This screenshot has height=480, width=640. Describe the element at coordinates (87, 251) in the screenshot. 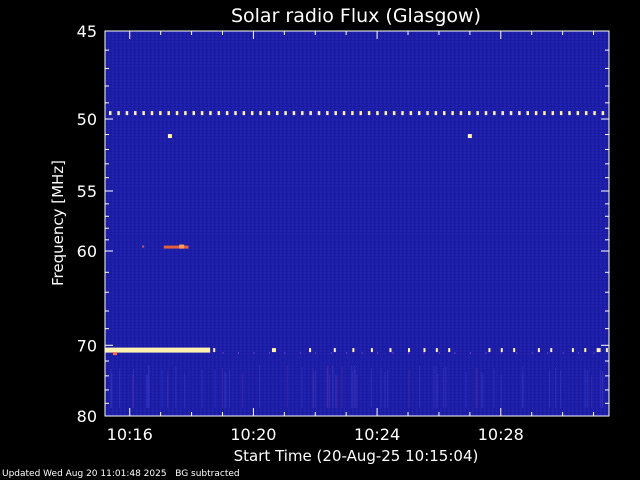

I see `y-tick-label: 60` at that location.